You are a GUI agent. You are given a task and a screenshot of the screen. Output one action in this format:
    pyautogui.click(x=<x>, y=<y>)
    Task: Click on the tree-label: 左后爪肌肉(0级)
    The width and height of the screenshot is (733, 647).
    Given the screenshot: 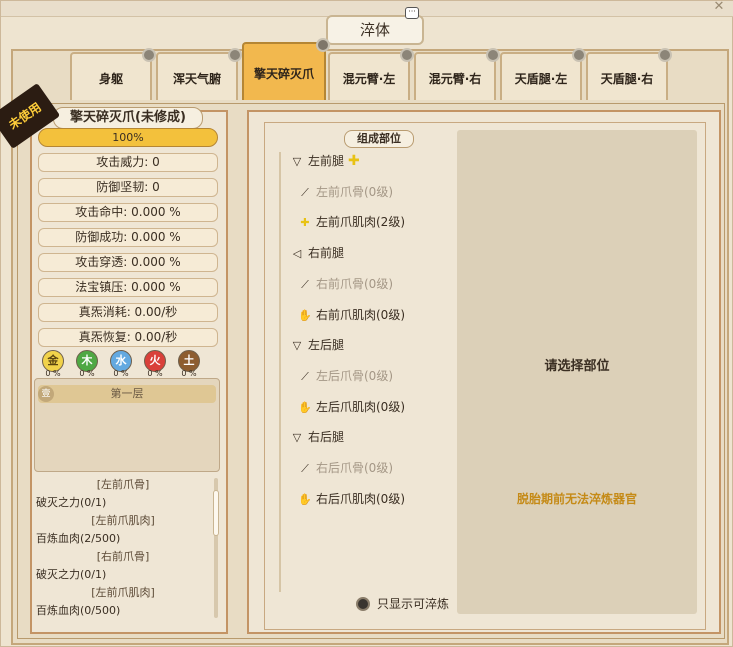 What is the action you would take?
    pyautogui.click(x=360, y=406)
    